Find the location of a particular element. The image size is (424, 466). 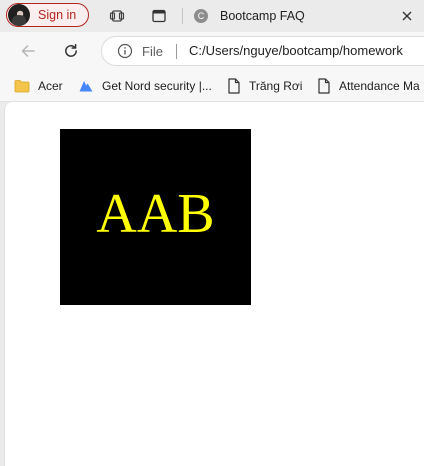

bookmark-acer: Acer is located at coordinates (38, 86).